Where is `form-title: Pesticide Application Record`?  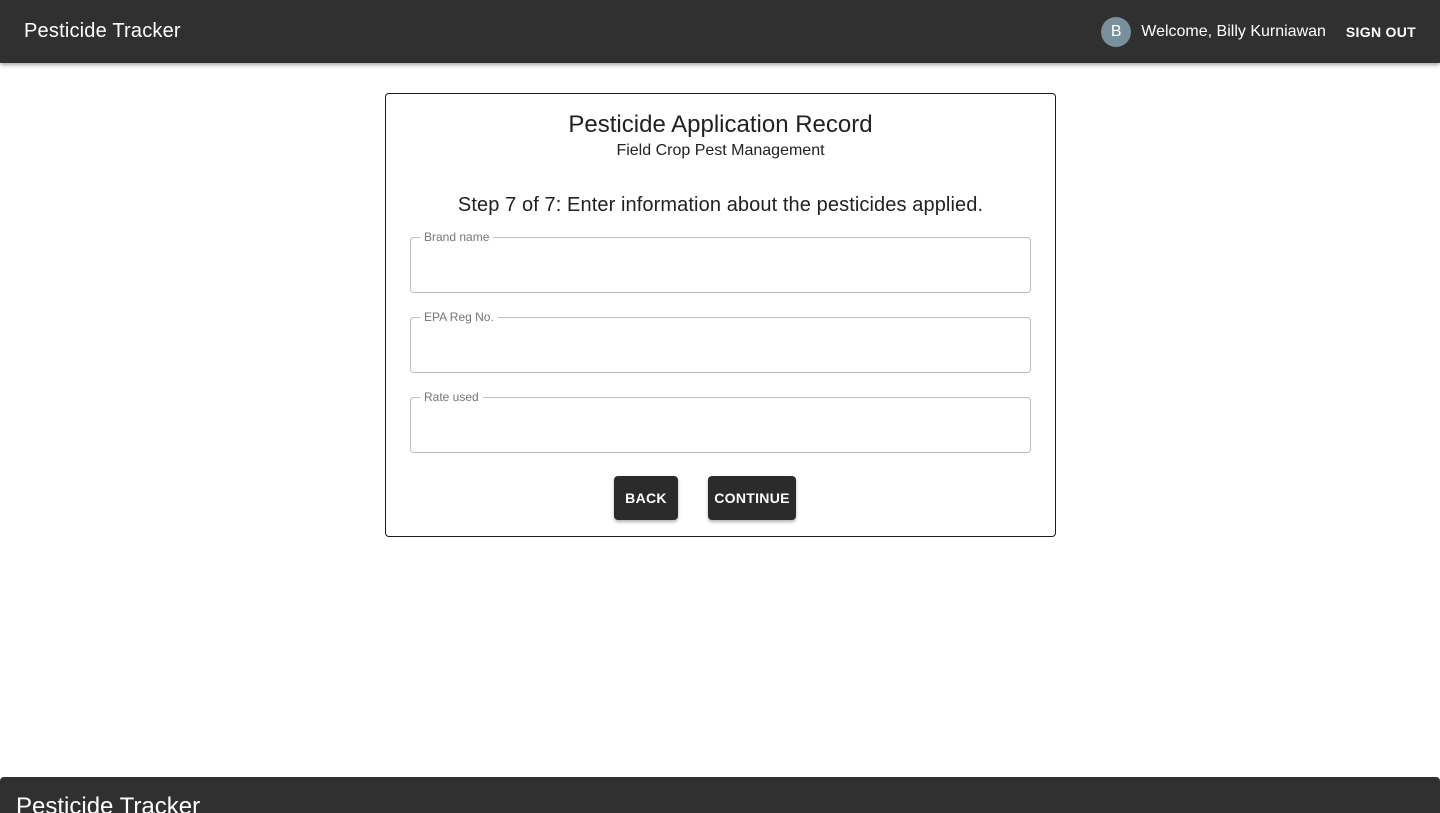 form-title: Pesticide Application Record is located at coordinates (720, 124).